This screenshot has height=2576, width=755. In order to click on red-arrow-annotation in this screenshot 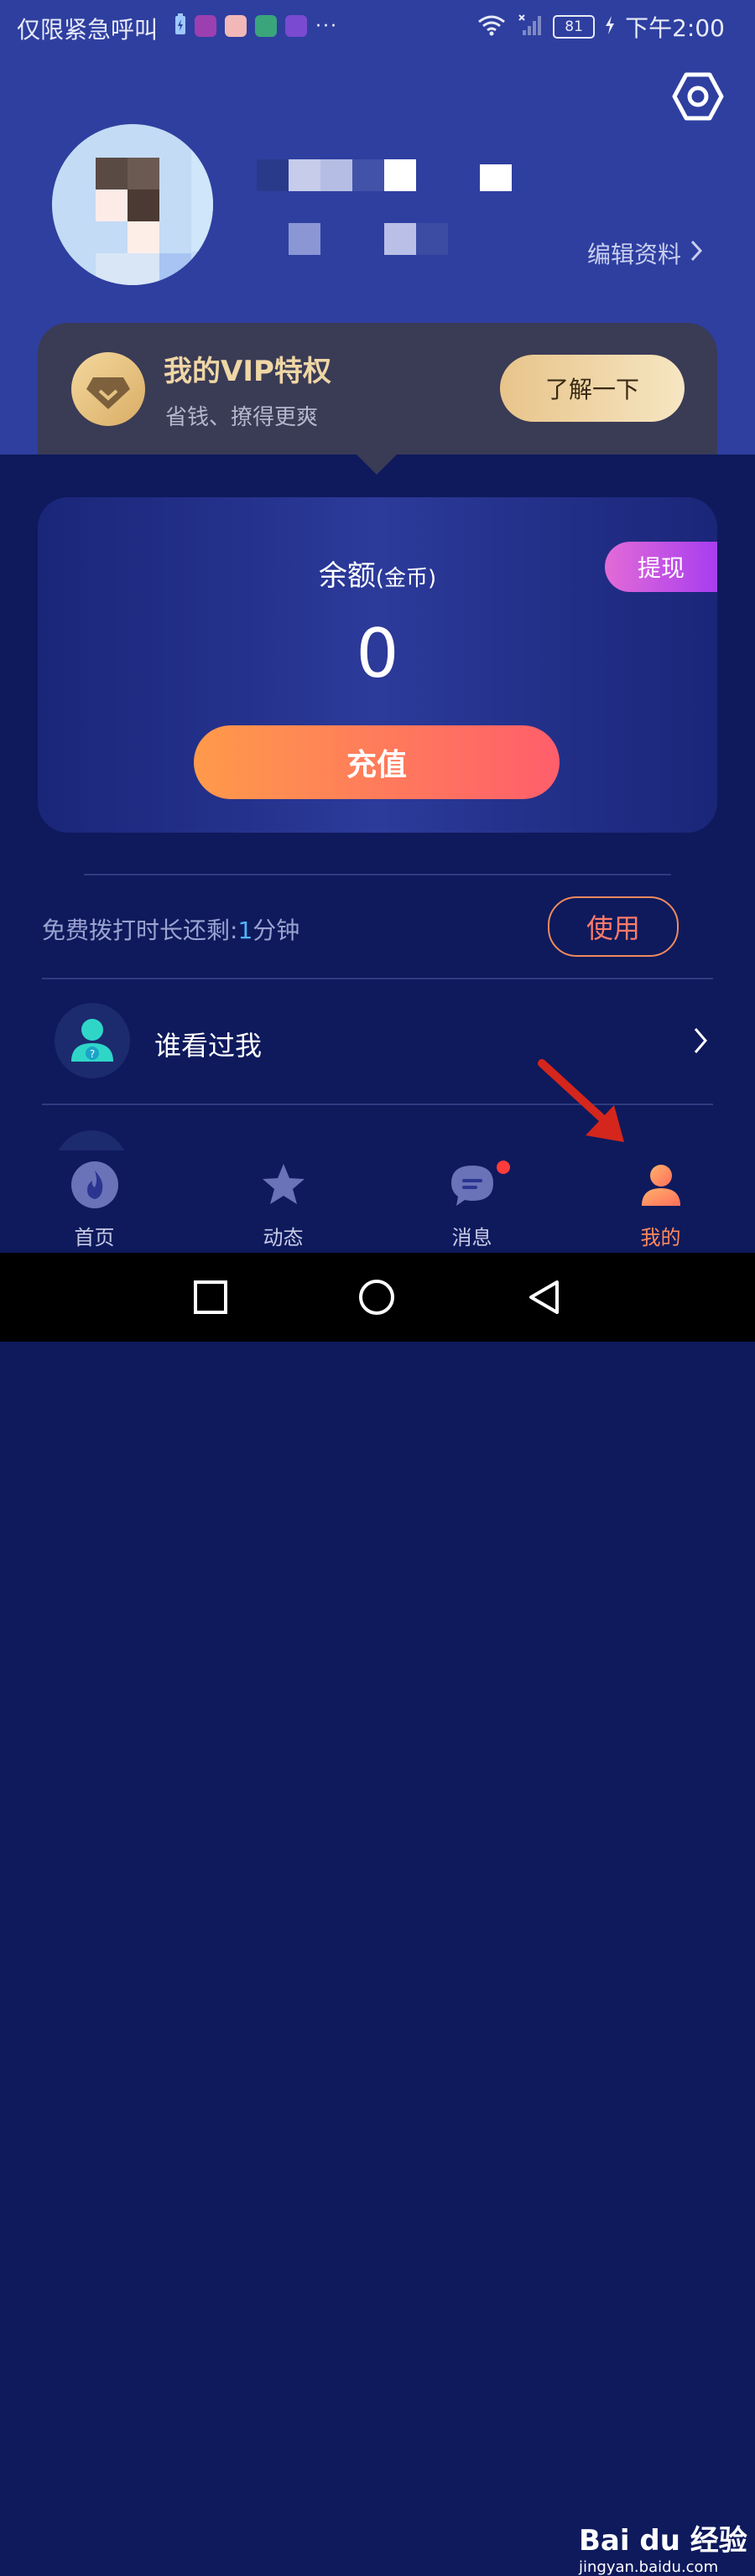, I will do `click(583, 1103)`.